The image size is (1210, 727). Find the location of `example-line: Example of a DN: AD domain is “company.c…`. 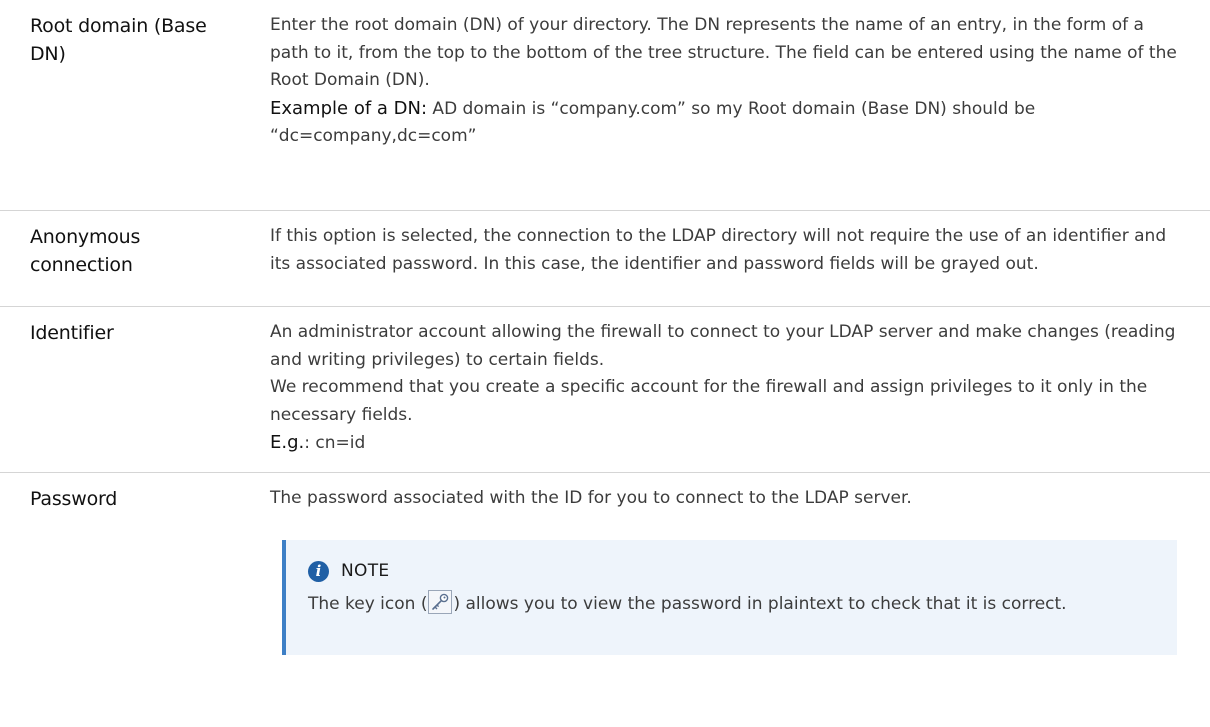

example-line: Example of a DN: AD domain is “company.c… is located at coordinates (725, 123).